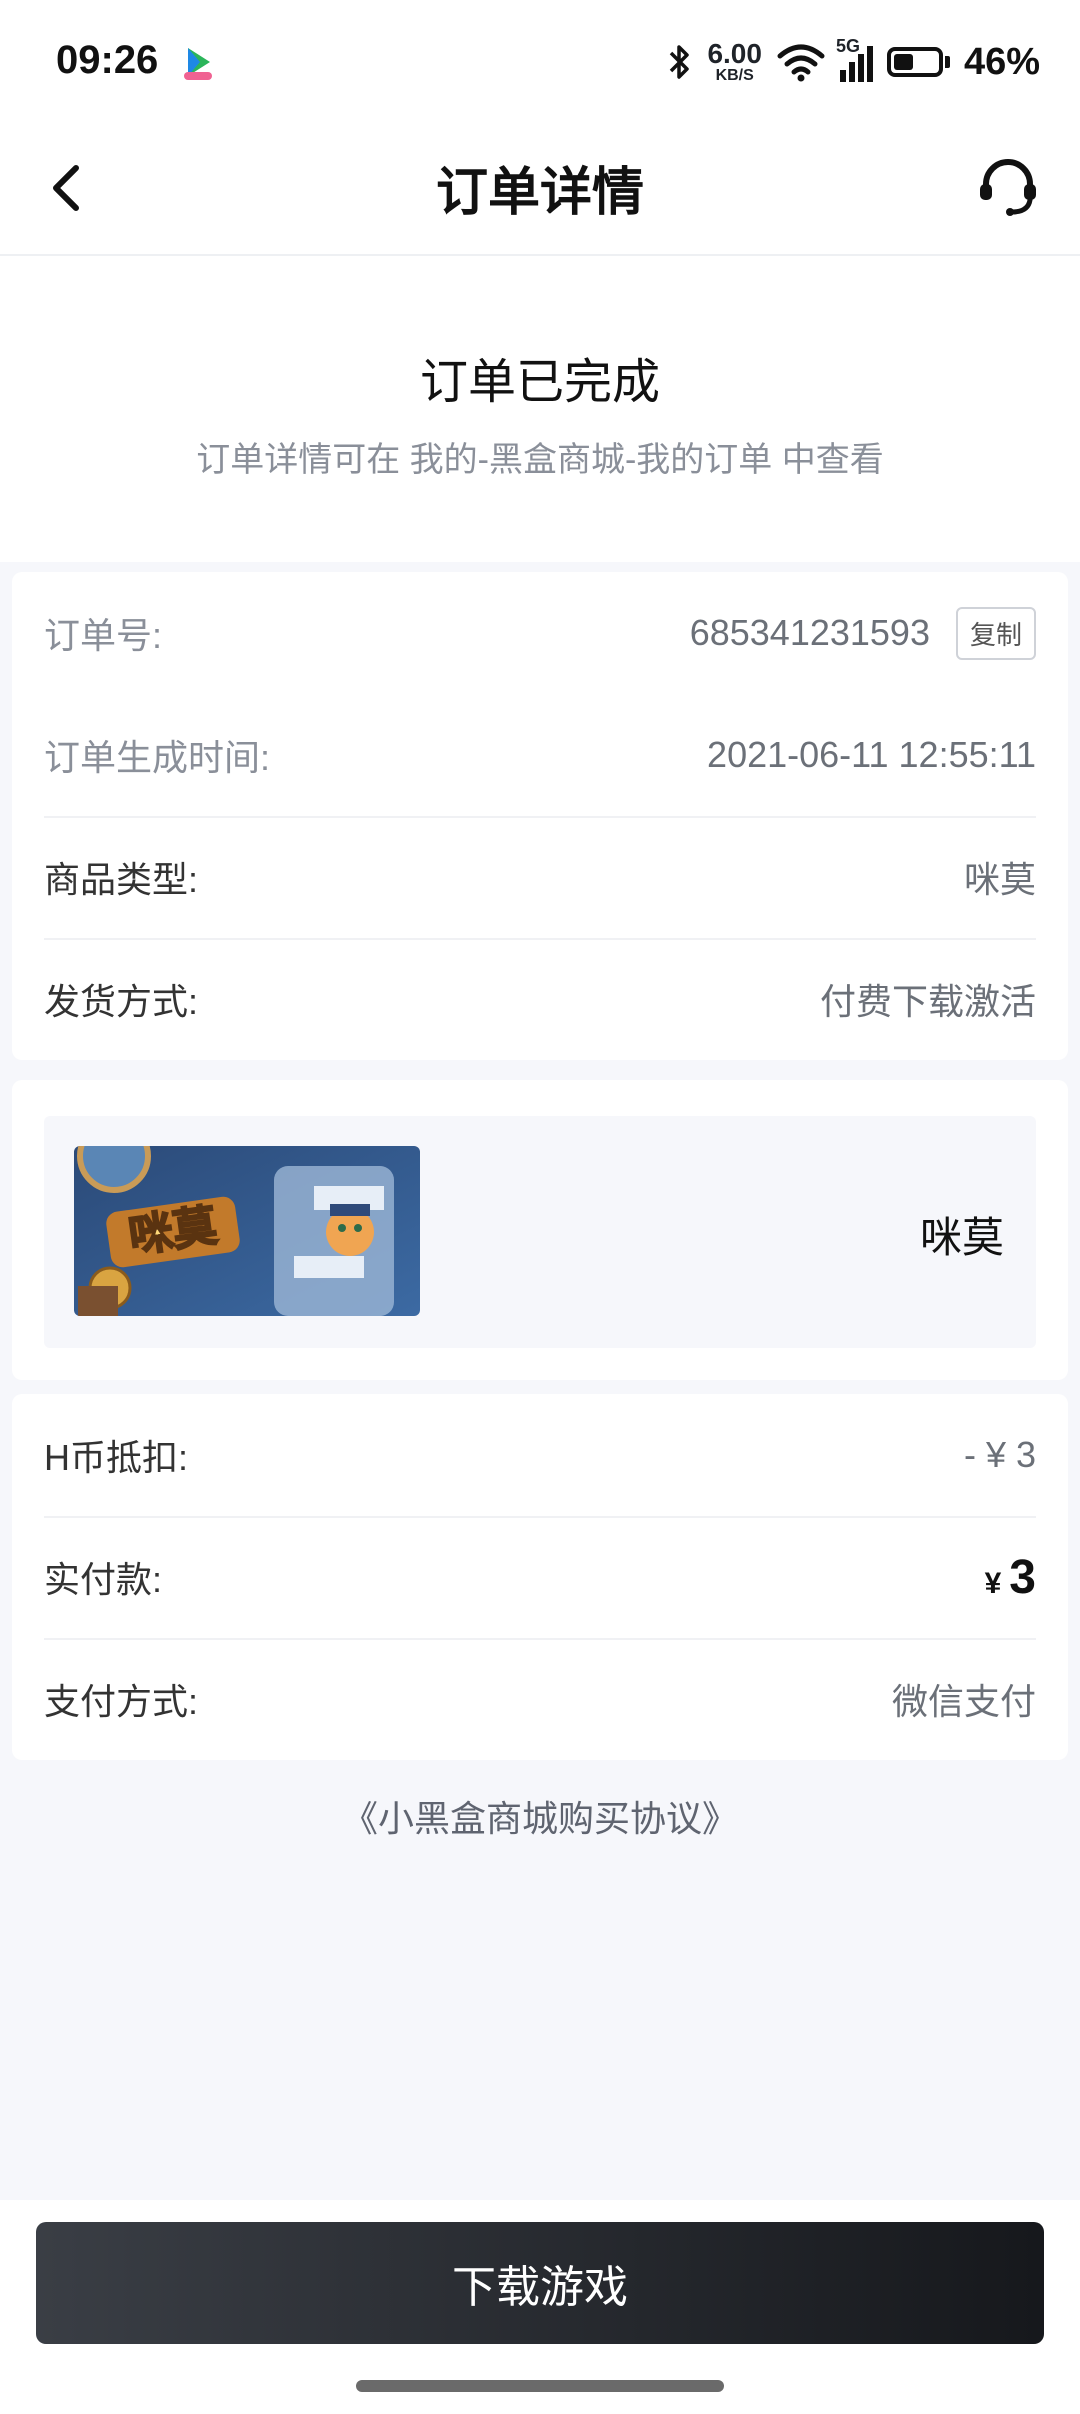 Image resolution: width=1080 pixels, height=2414 pixels. Describe the element at coordinates (999, 879) in the screenshot. I see `product-type-value: 咪莫` at that location.